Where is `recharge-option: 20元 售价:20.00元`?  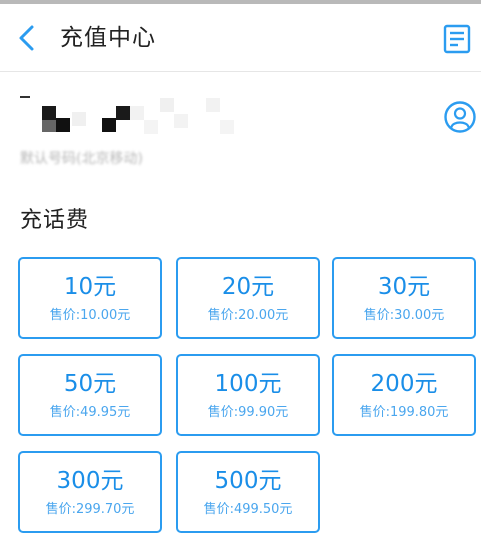
recharge-option: 20元 售价:20.00元 is located at coordinates (248, 298).